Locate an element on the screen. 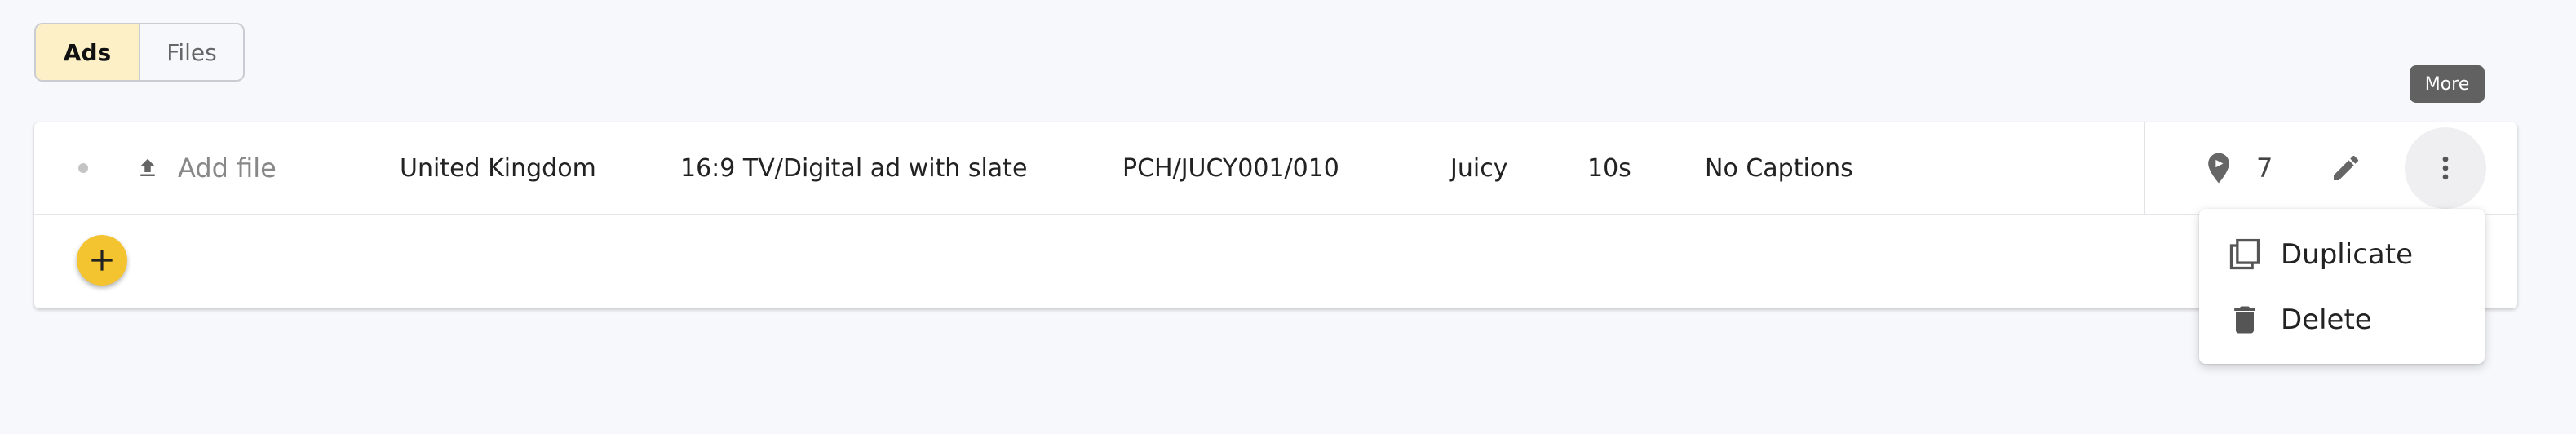 This screenshot has height=434, width=2576. menu-item-duplicate: Duplicate is located at coordinates (2342, 255).